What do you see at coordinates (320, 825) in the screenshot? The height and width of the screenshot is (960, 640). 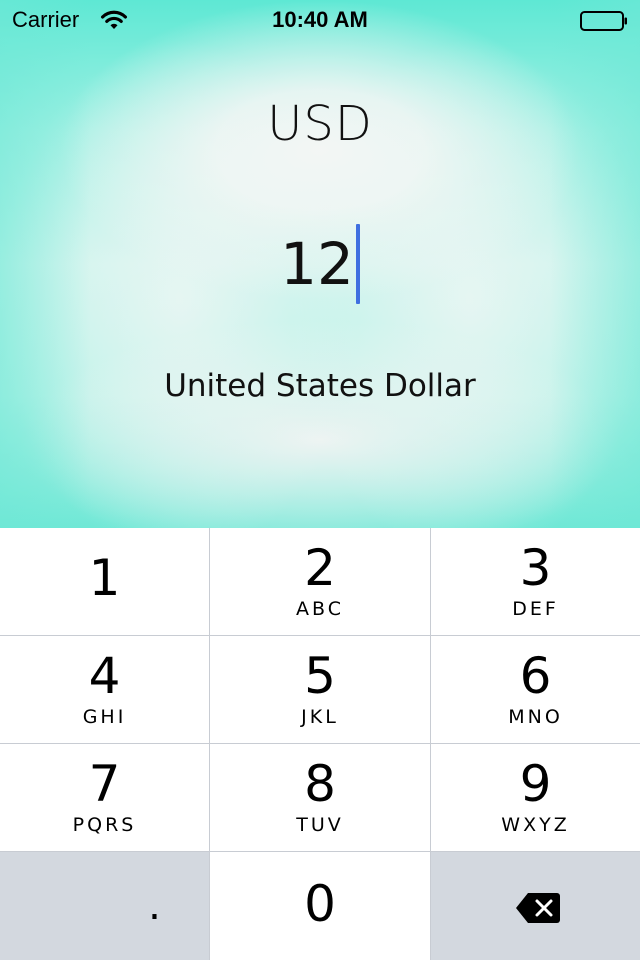 I see `key-letters: TUV` at bounding box center [320, 825].